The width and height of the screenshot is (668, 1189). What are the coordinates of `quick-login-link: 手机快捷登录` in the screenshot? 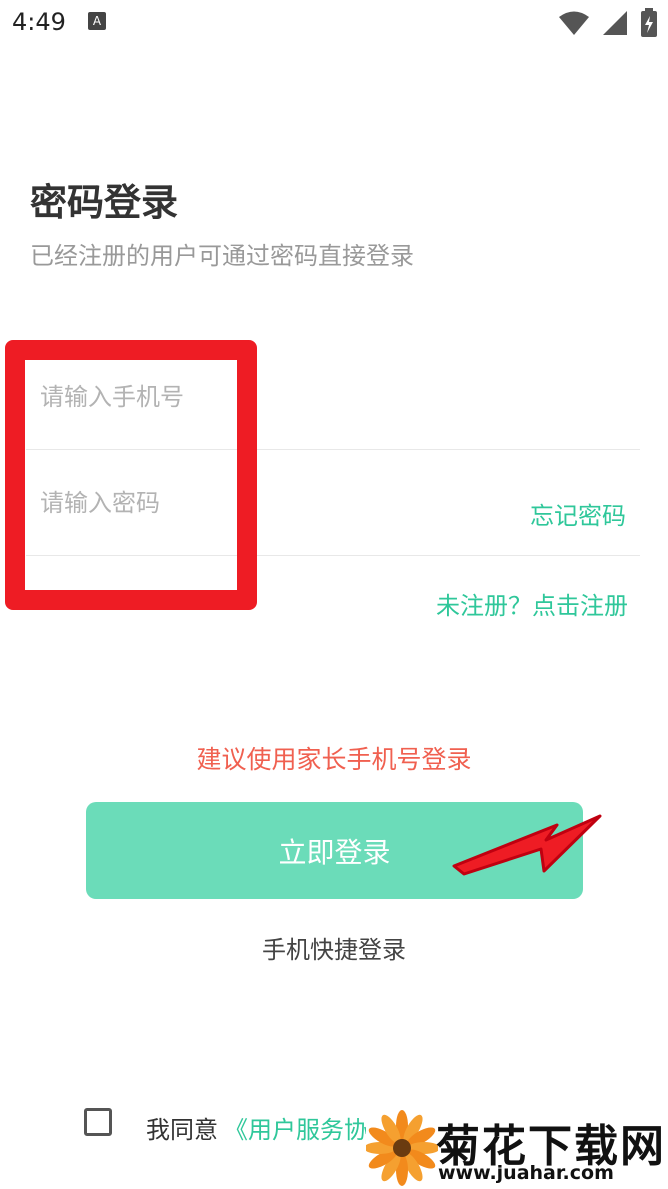 It's located at (334, 947).